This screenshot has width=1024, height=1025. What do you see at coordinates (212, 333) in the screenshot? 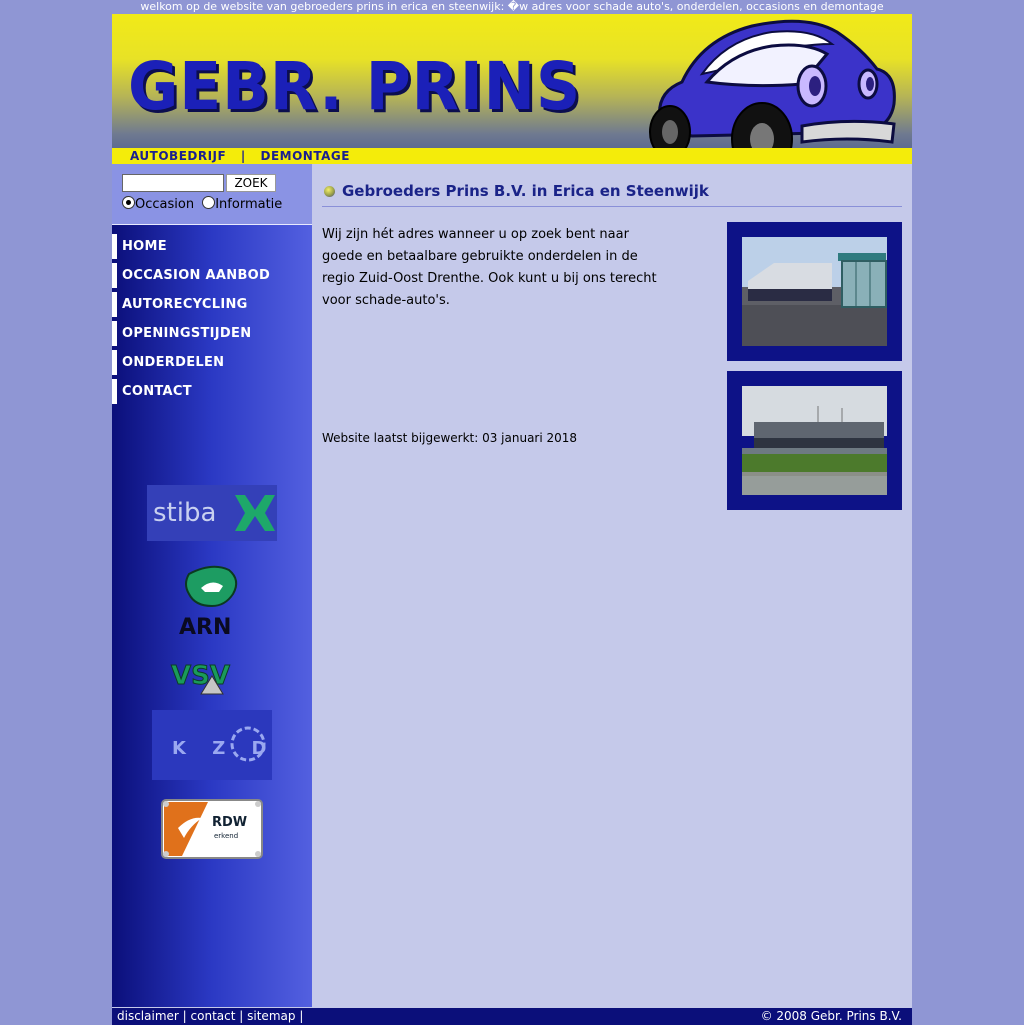
I see `nav-item-openingstijden: OPENINGSTIJDEN` at bounding box center [212, 333].